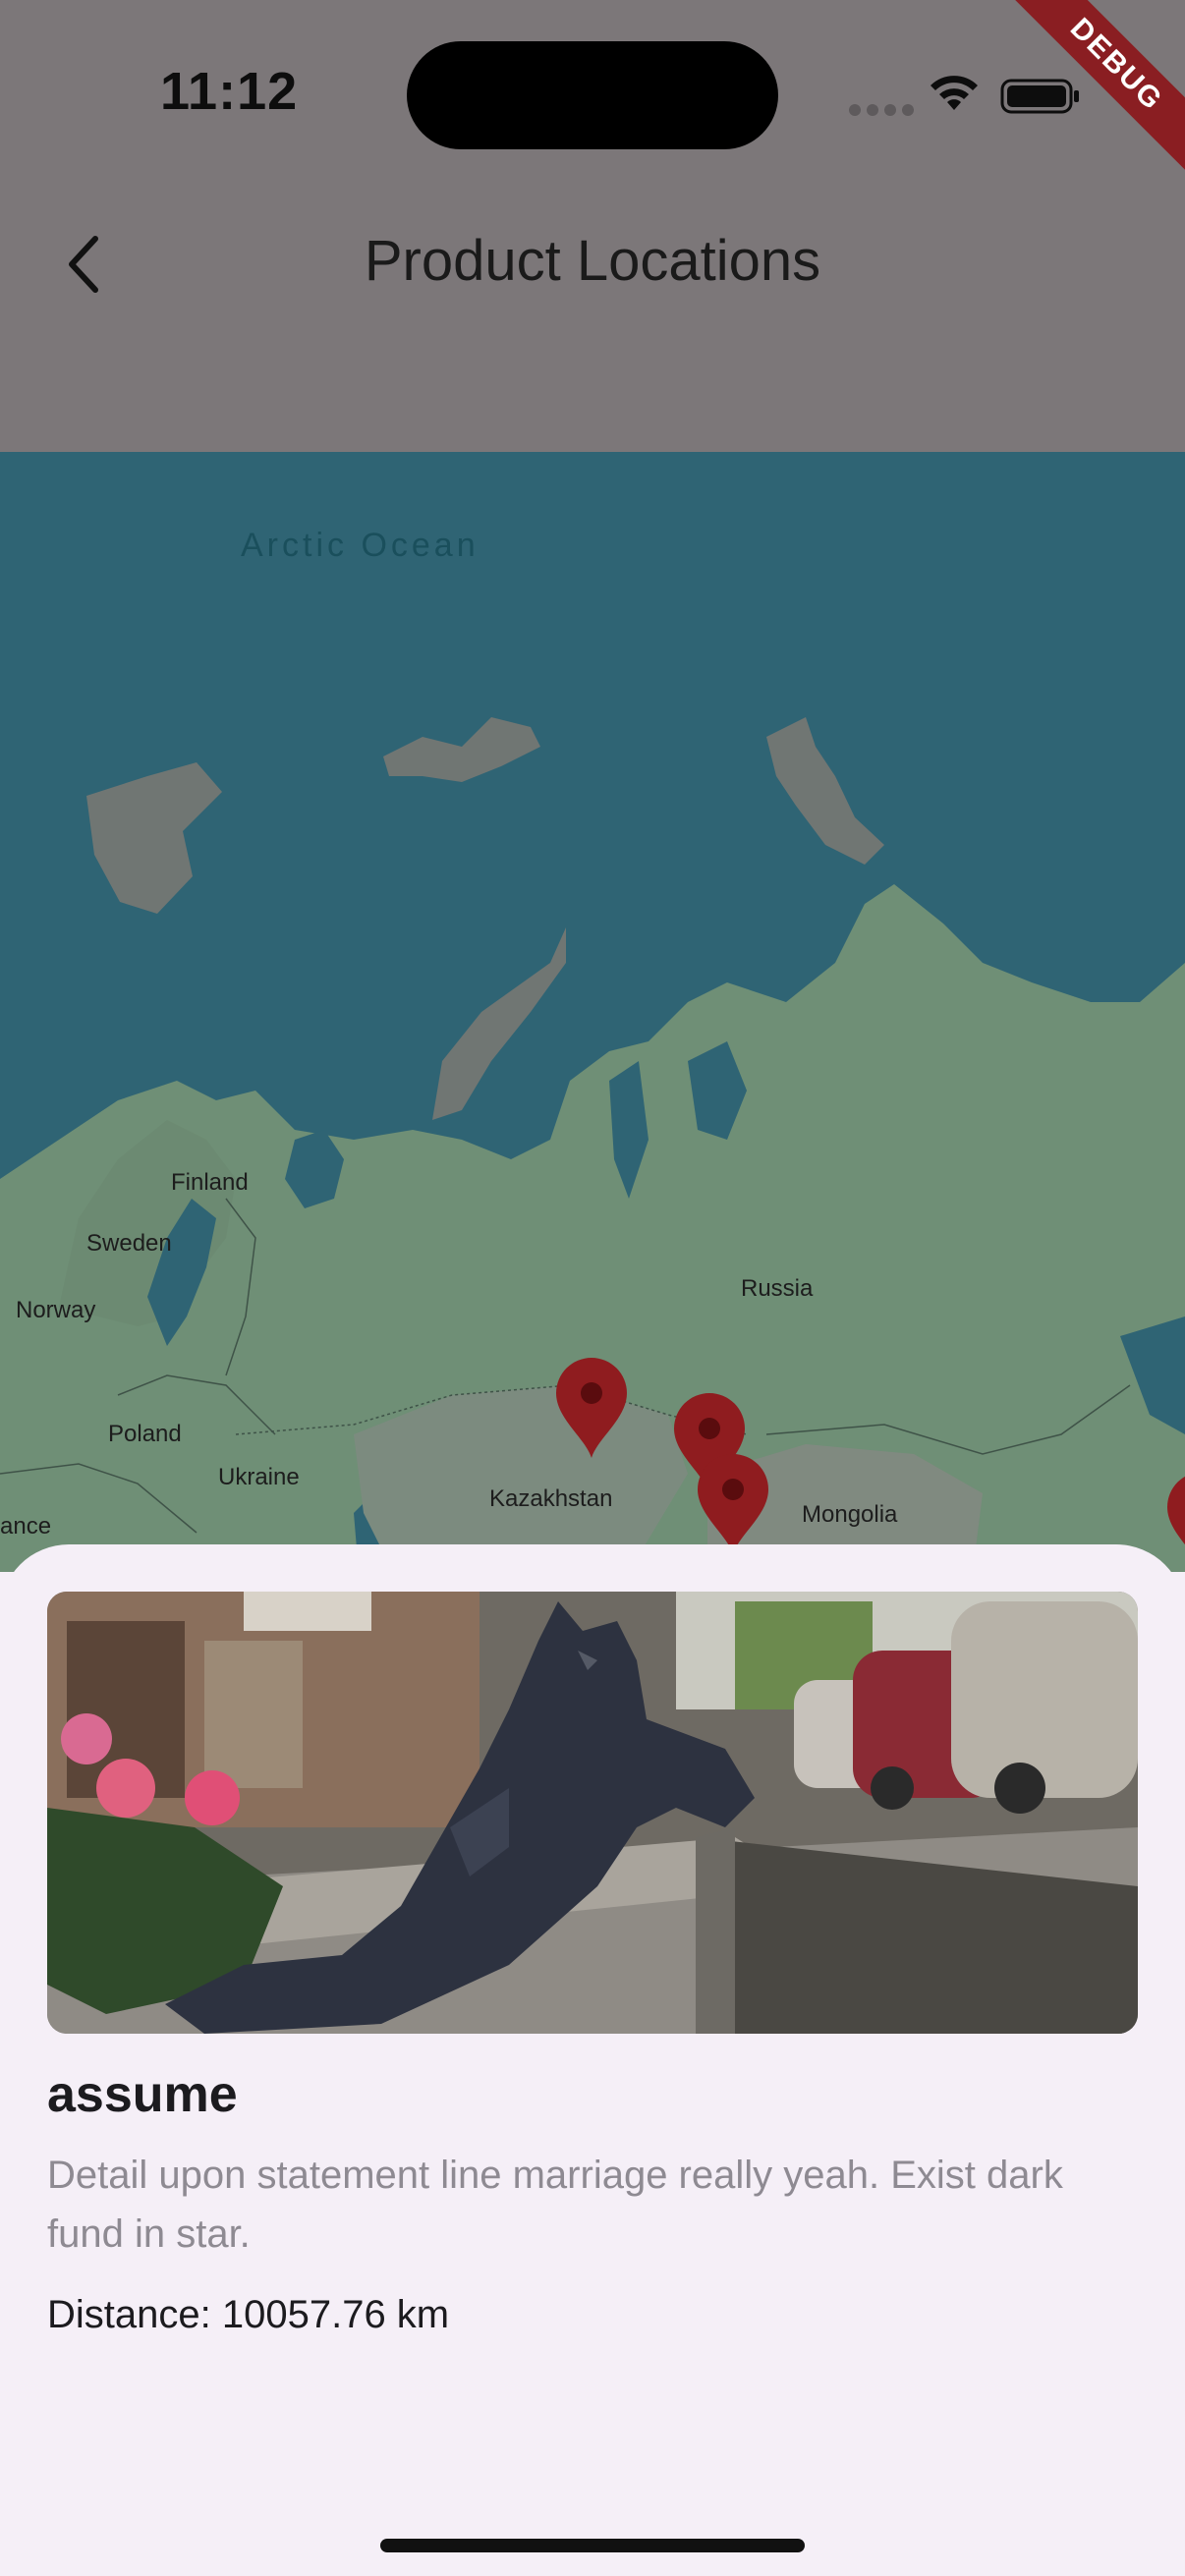 This screenshot has width=1185, height=2576. Describe the element at coordinates (551, 1498) in the screenshot. I see `map-label-kazakhstan: Kazakhstan` at that location.